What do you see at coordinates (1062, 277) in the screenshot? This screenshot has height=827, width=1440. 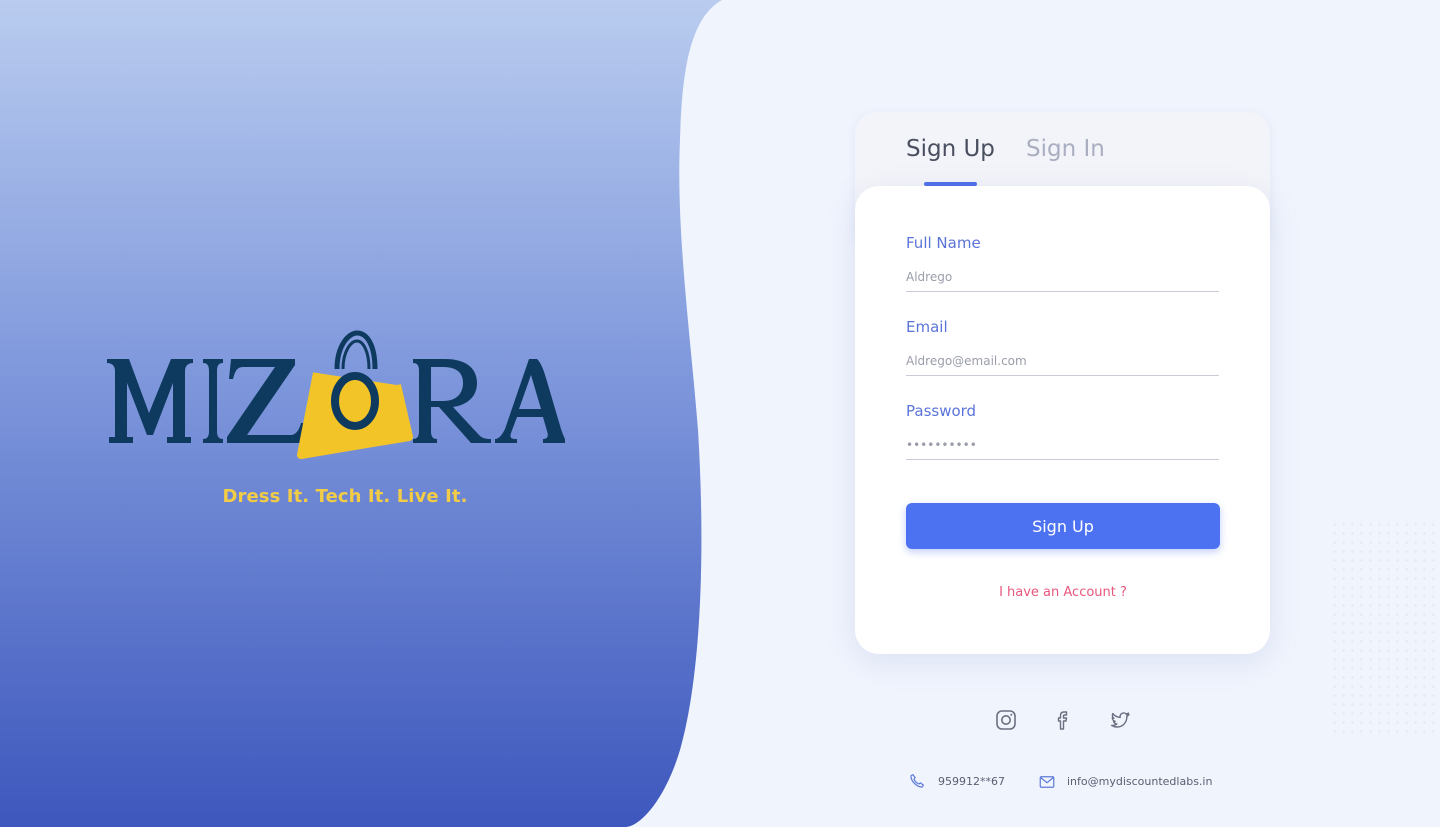 I see `full-name-field` at bounding box center [1062, 277].